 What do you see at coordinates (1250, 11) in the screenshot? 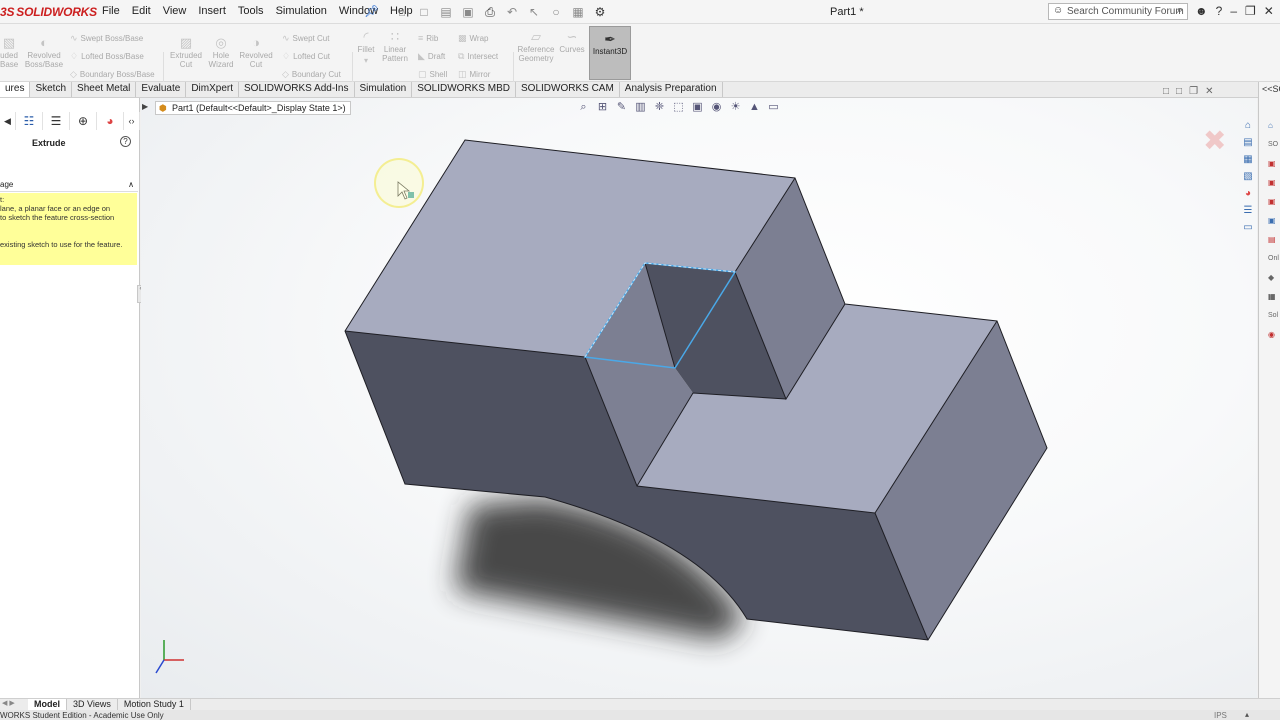
I see `restore-icon: ❐` at bounding box center [1250, 11].